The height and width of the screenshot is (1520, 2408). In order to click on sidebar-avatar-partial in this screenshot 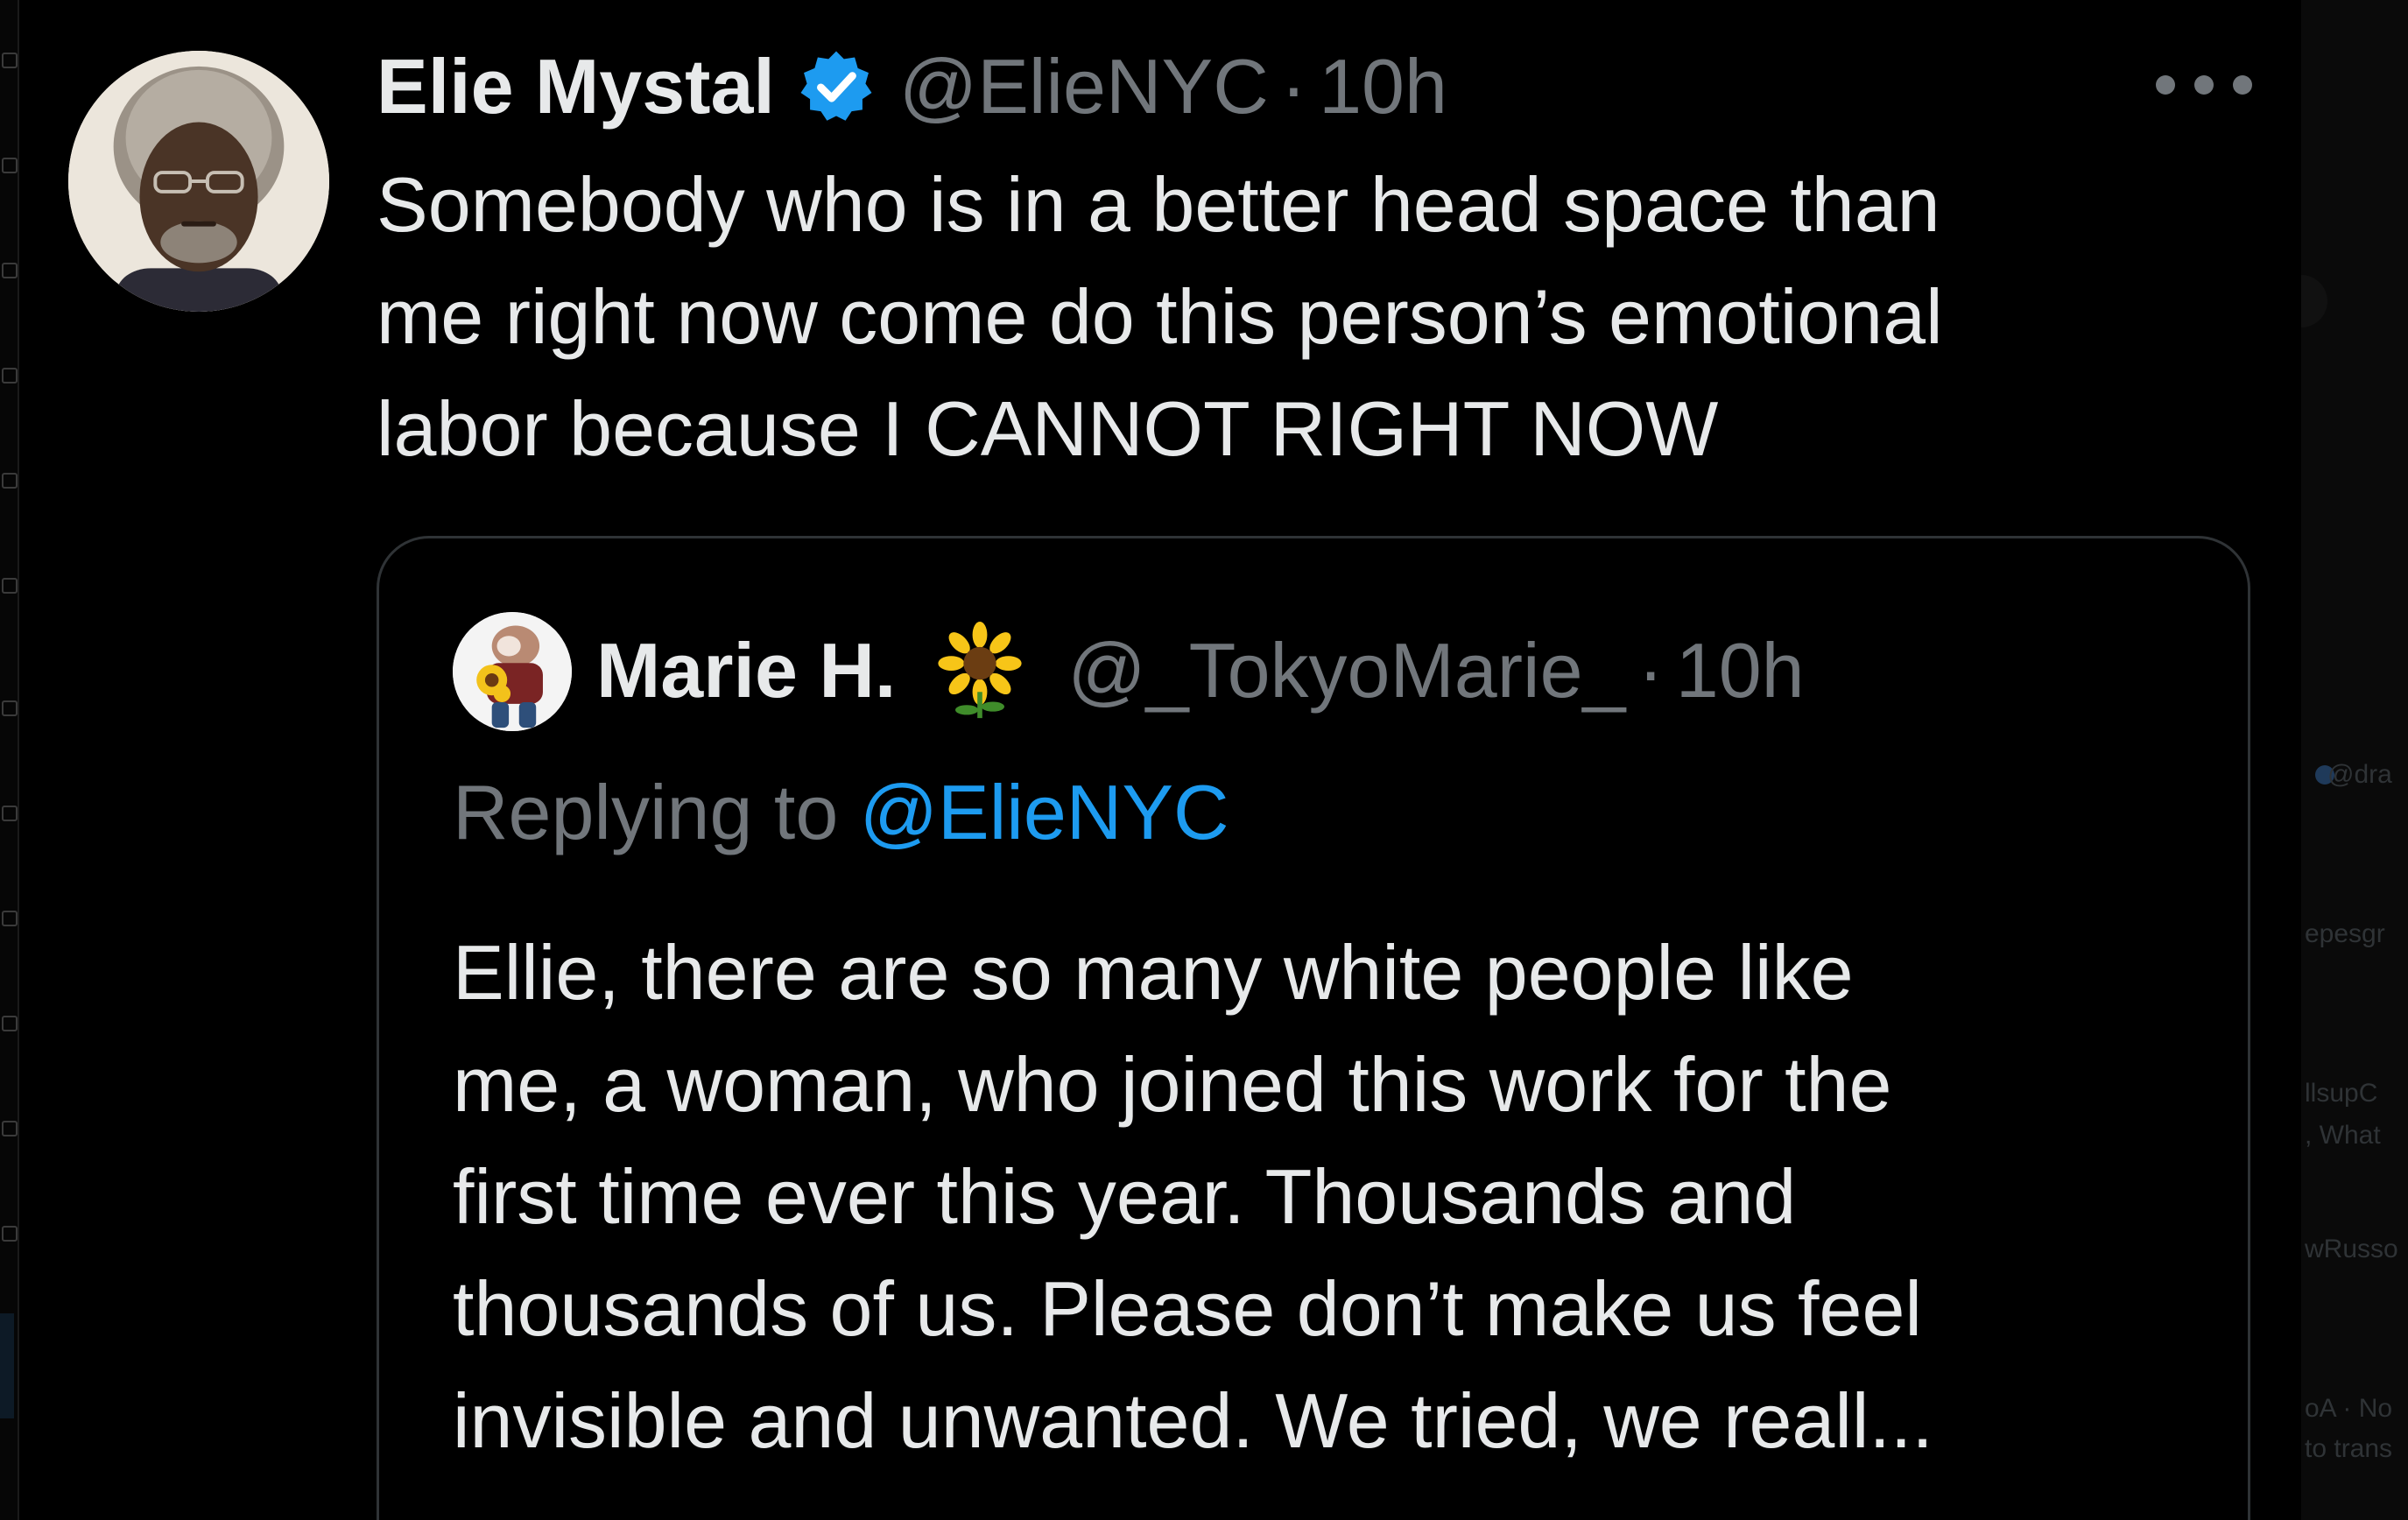, I will do `click(2314, 301)`.